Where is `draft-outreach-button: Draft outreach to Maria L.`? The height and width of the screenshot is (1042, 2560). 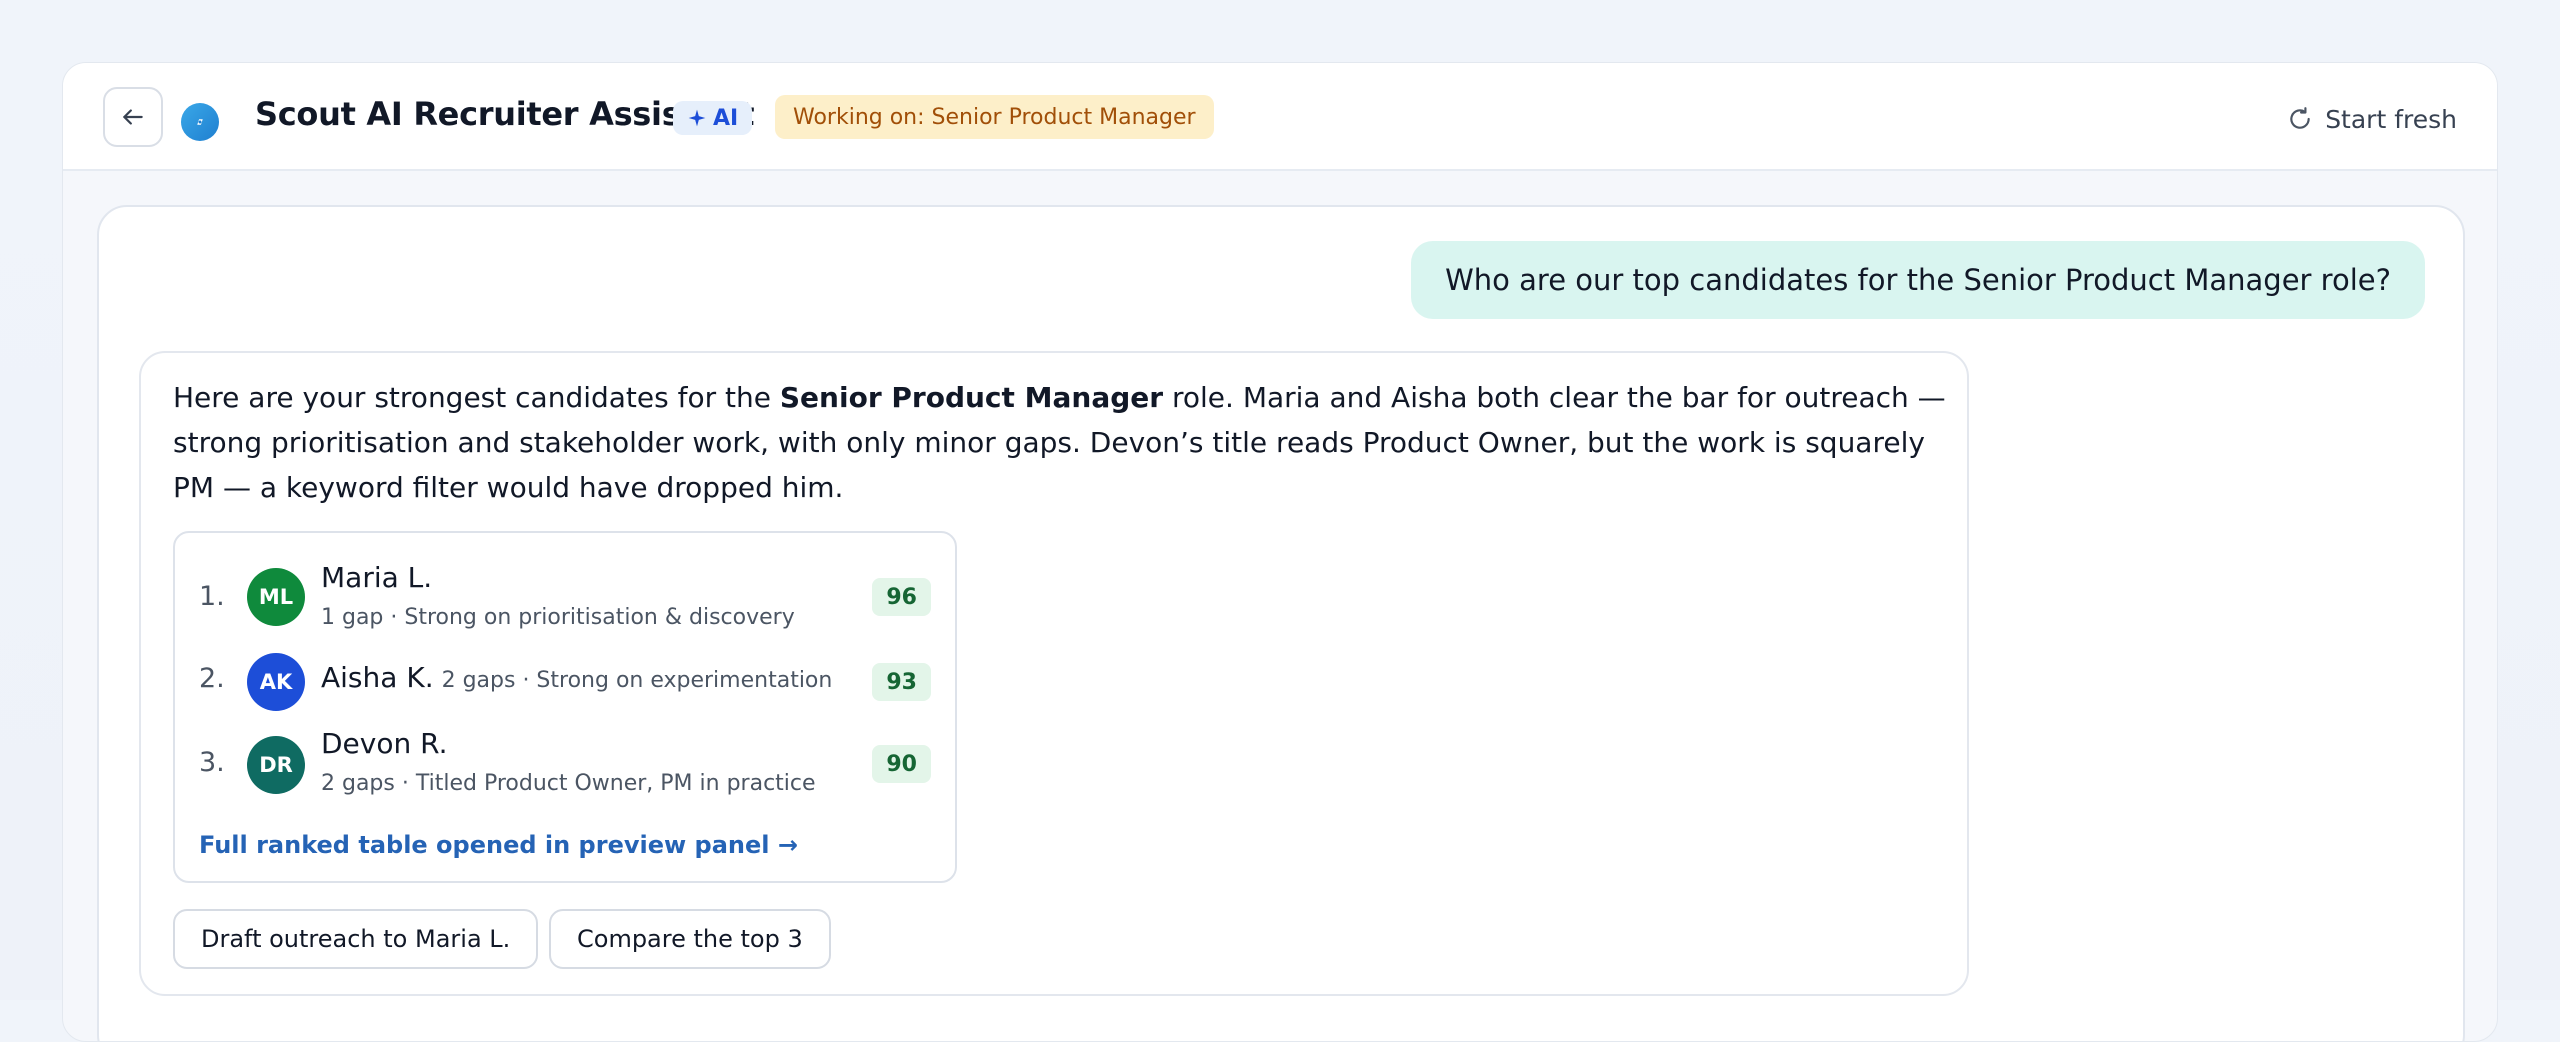 draft-outreach-button: Draft outreach to Maria L. is located at coordinates (356, 939).